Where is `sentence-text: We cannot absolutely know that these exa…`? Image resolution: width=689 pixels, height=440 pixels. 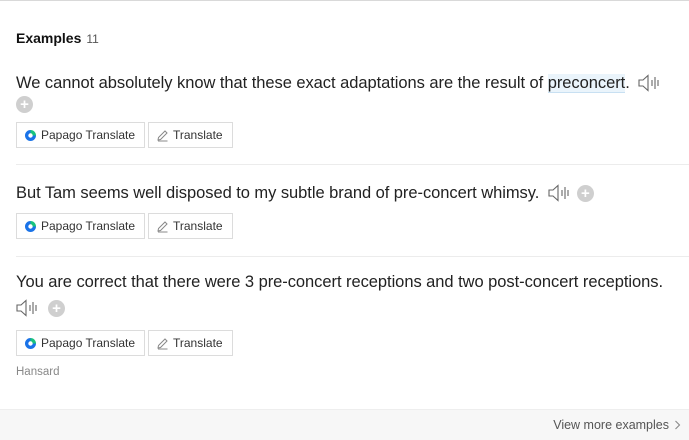 sentence-text: We cannot absolutely know that these exa… is located at coordinates (282, 83).